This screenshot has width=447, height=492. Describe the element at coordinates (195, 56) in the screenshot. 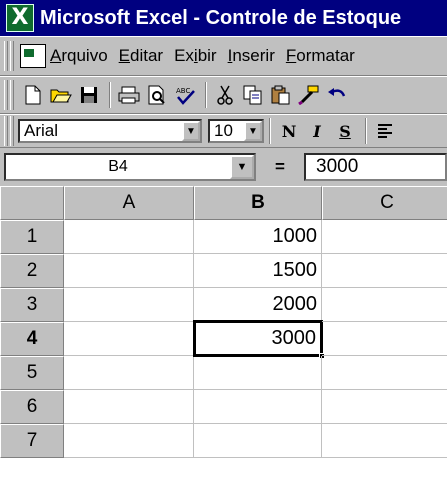

I see `menu-exibir: Exibir` at that location.